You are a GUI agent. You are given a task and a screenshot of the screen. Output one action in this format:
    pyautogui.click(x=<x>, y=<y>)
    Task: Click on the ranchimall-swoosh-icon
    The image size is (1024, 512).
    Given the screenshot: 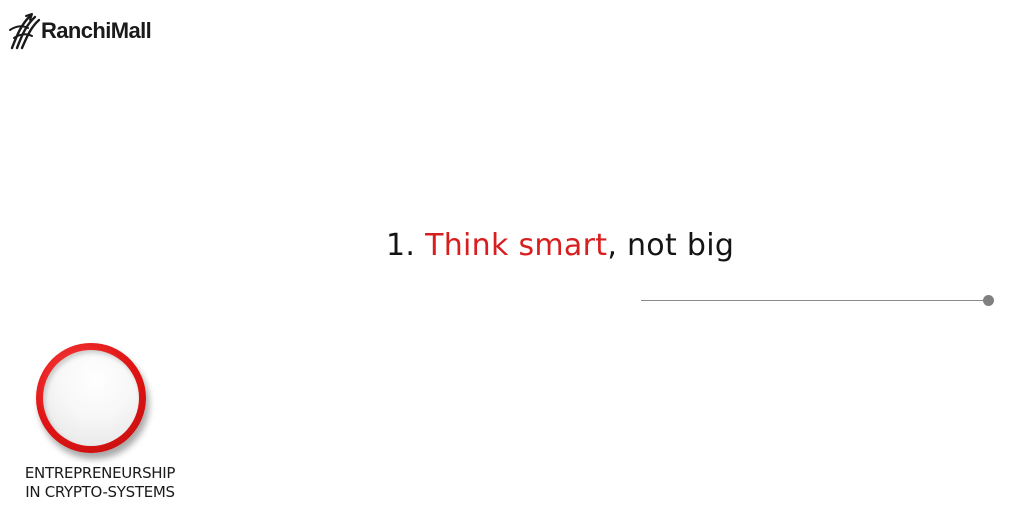 What is the action you would take?
    pyautogui.click(x=25, y=31)
    